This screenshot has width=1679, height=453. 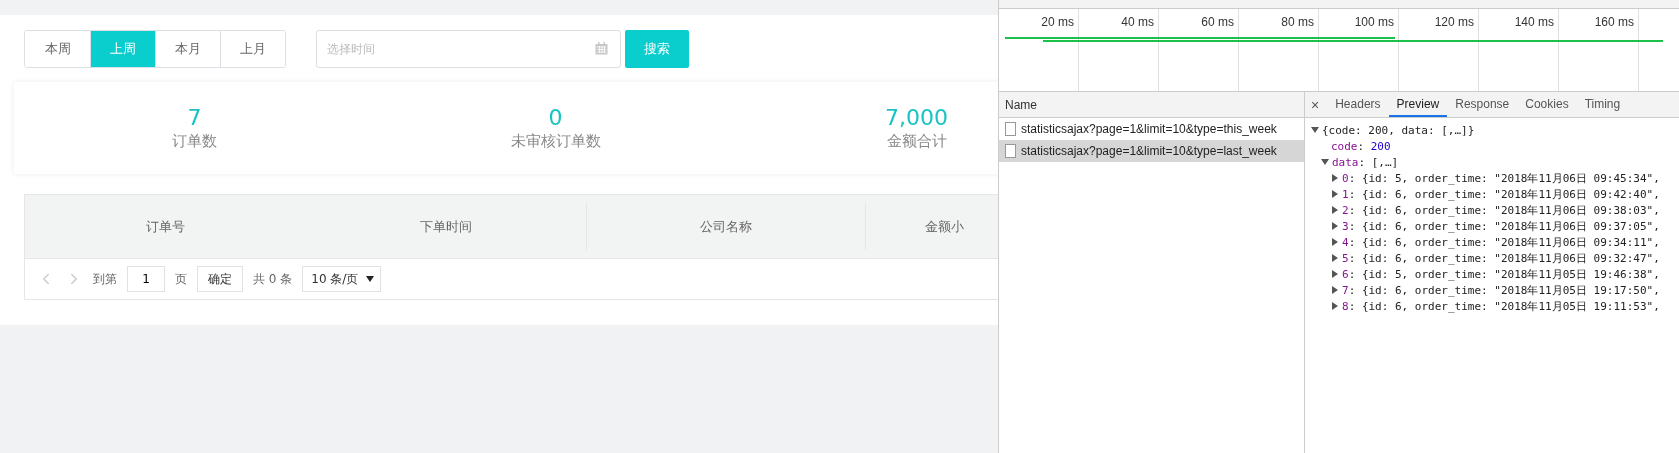 What do you see at coordinates (1365, 162) in the screenshot?
I see `json-line: data: [,…]` at bounding box center [1365, 162].